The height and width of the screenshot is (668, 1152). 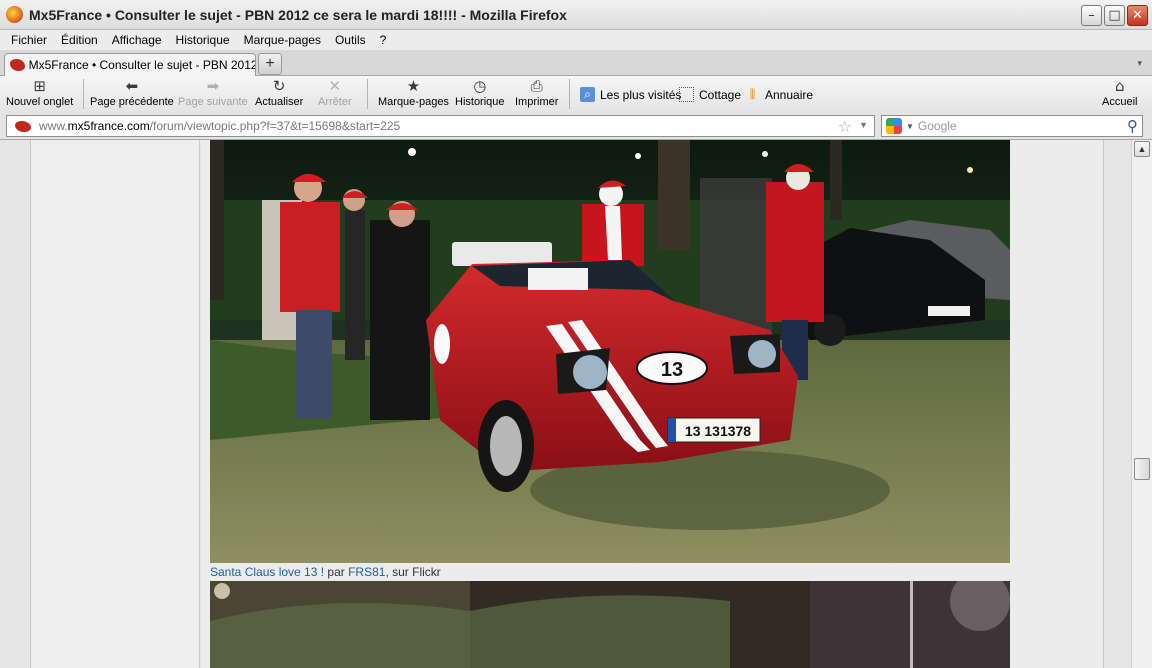 I want to click on history-label: Historique, so click(x=480, y=102).